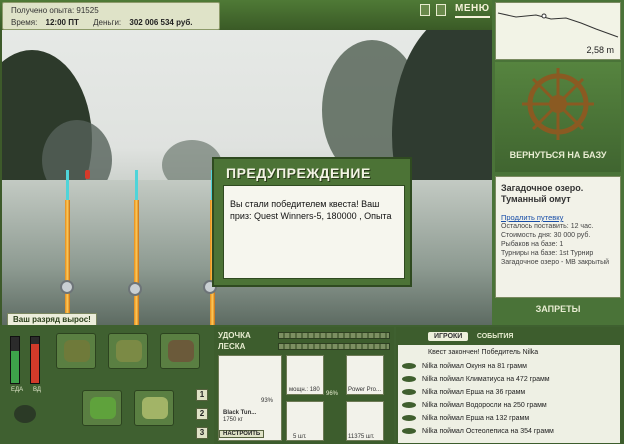  I want to click on info-line: Загадочное озеро - МВ закрытый, so click(555, 262).